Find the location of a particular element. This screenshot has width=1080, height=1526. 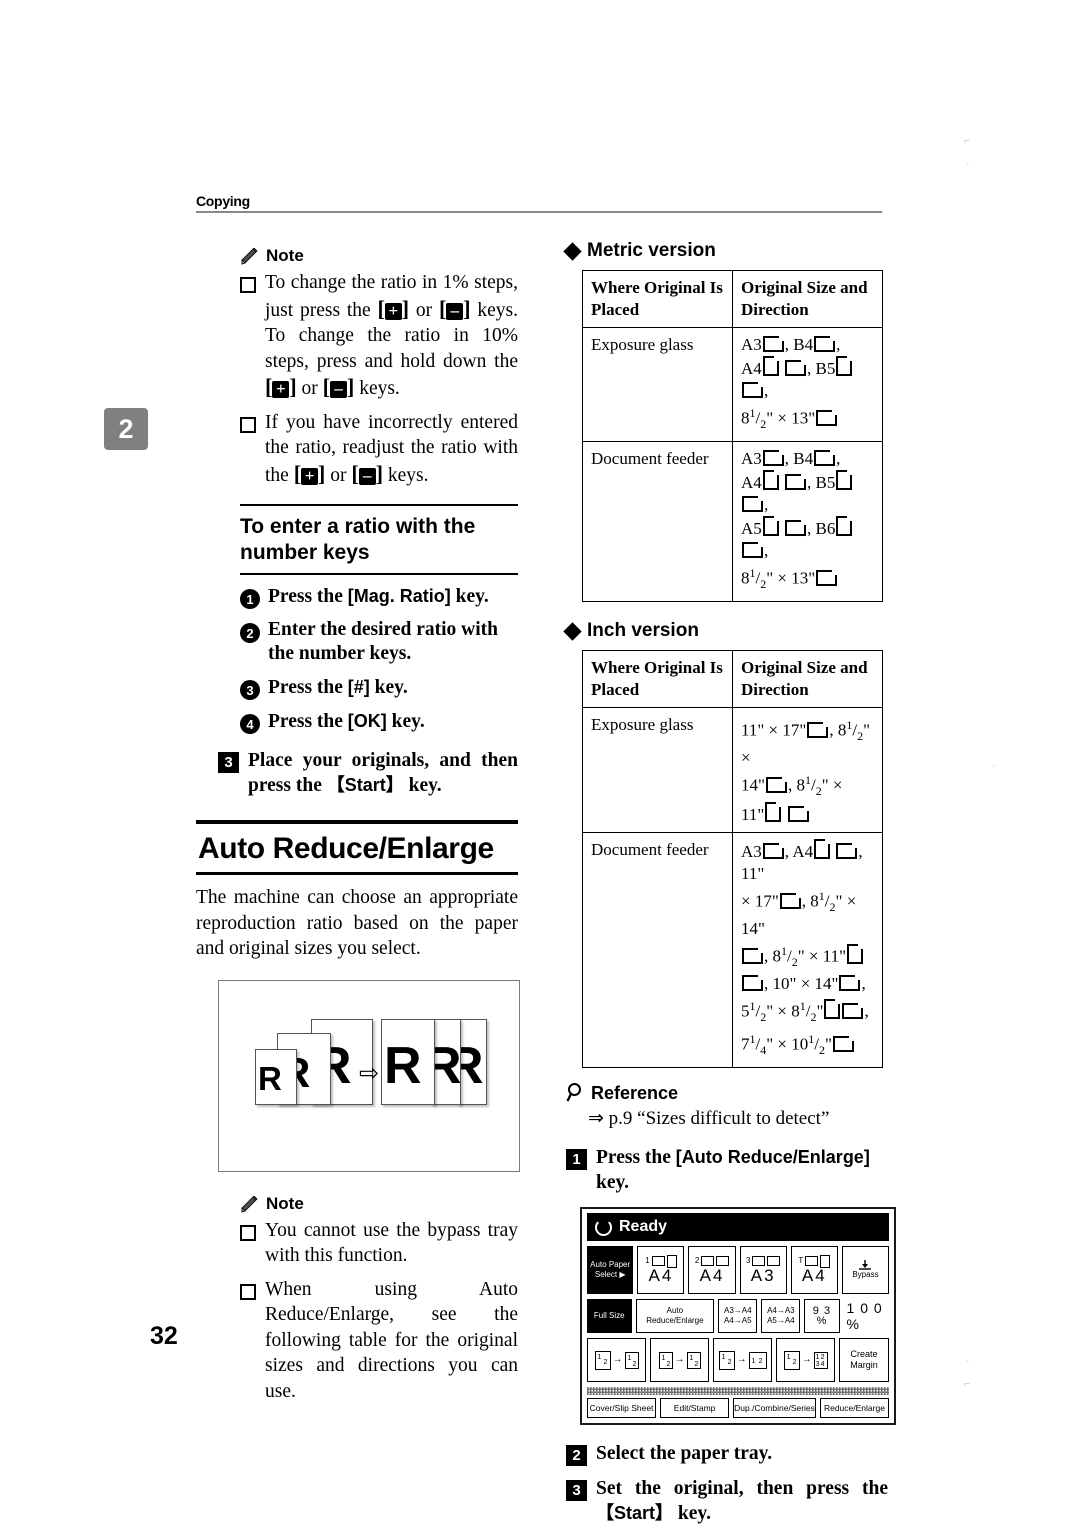

lcd-auto-paper-select-button: Auto Paper Select ▶ is located at coordinates (610, 1270).